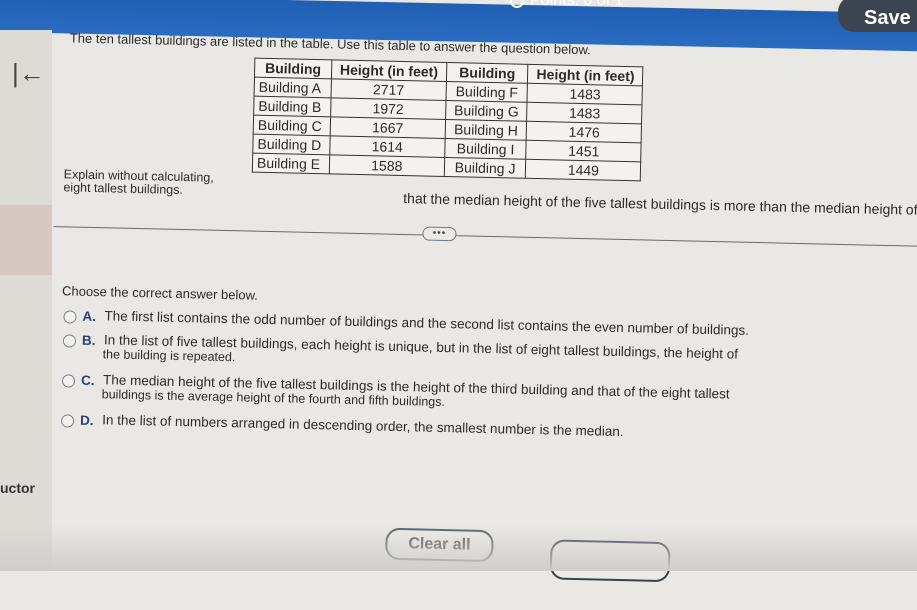 The height and width of the screenshot is (610, 917). What do you see at coordinates (485, 130) in the screenshot?
I see `cell: Building H` at bounding box center [485, 130].